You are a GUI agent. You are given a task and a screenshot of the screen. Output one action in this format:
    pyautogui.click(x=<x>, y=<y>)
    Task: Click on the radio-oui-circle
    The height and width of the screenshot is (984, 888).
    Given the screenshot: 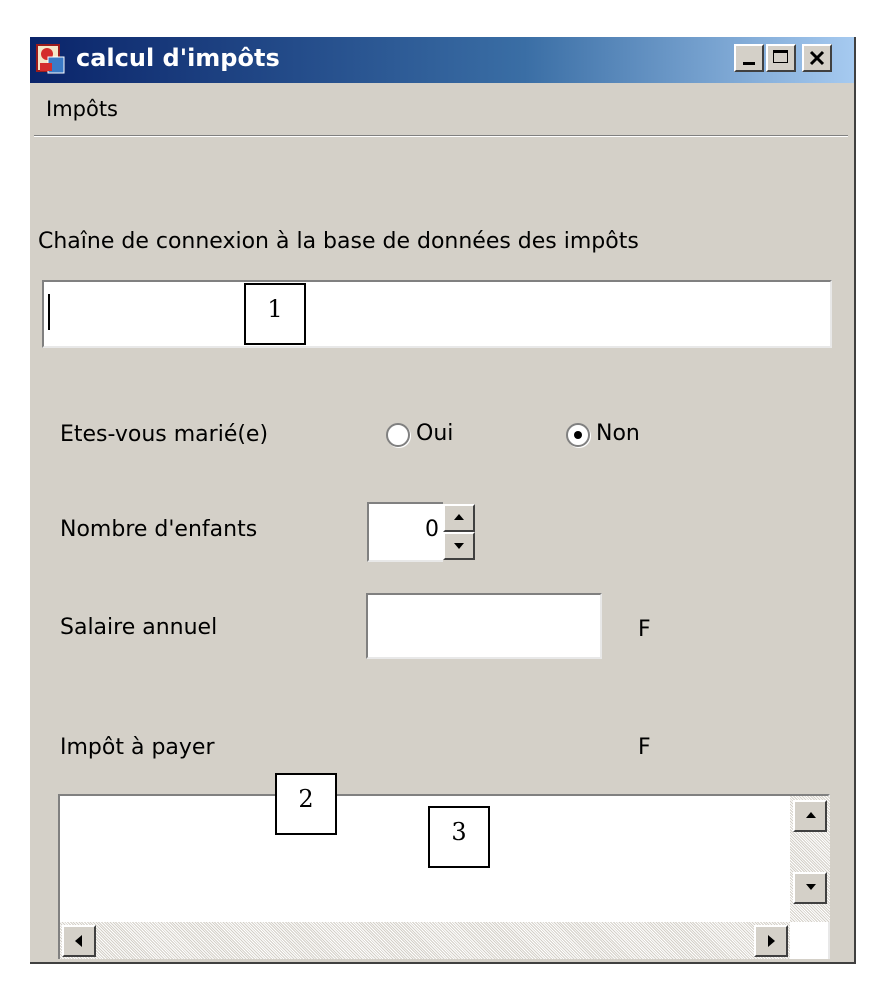 What is the action you would take?
    pyautogui.click(x=398, y=435)
    